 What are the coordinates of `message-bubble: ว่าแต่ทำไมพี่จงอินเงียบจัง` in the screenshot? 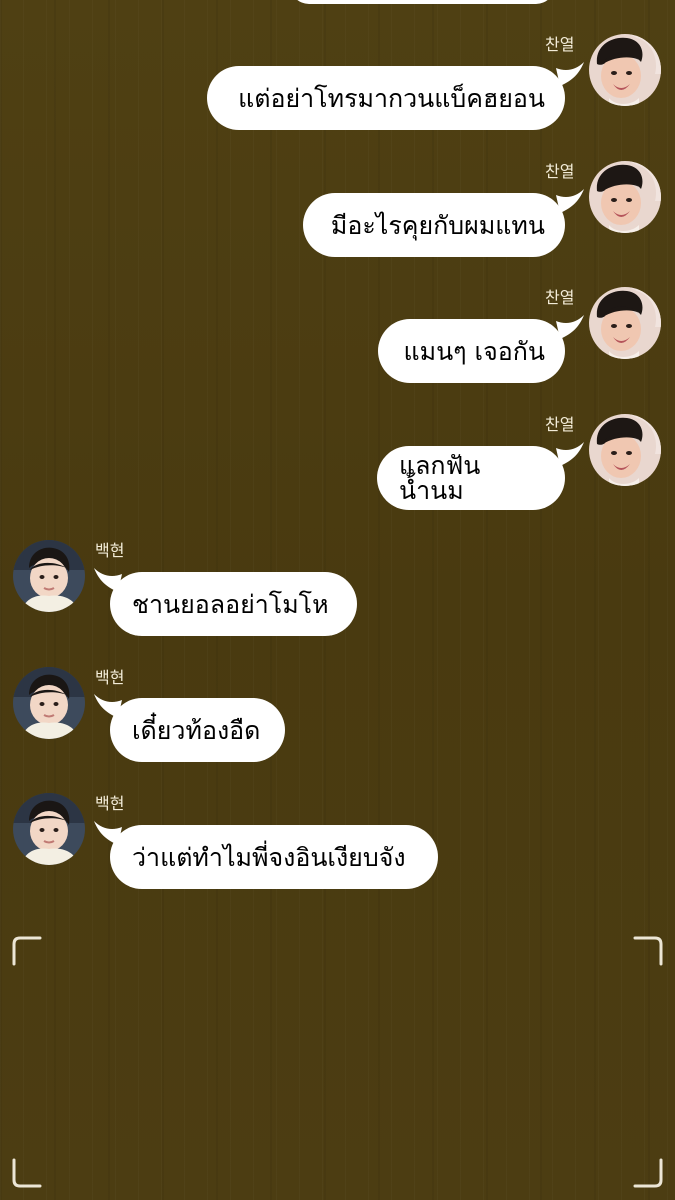 It's located at (274, 857).